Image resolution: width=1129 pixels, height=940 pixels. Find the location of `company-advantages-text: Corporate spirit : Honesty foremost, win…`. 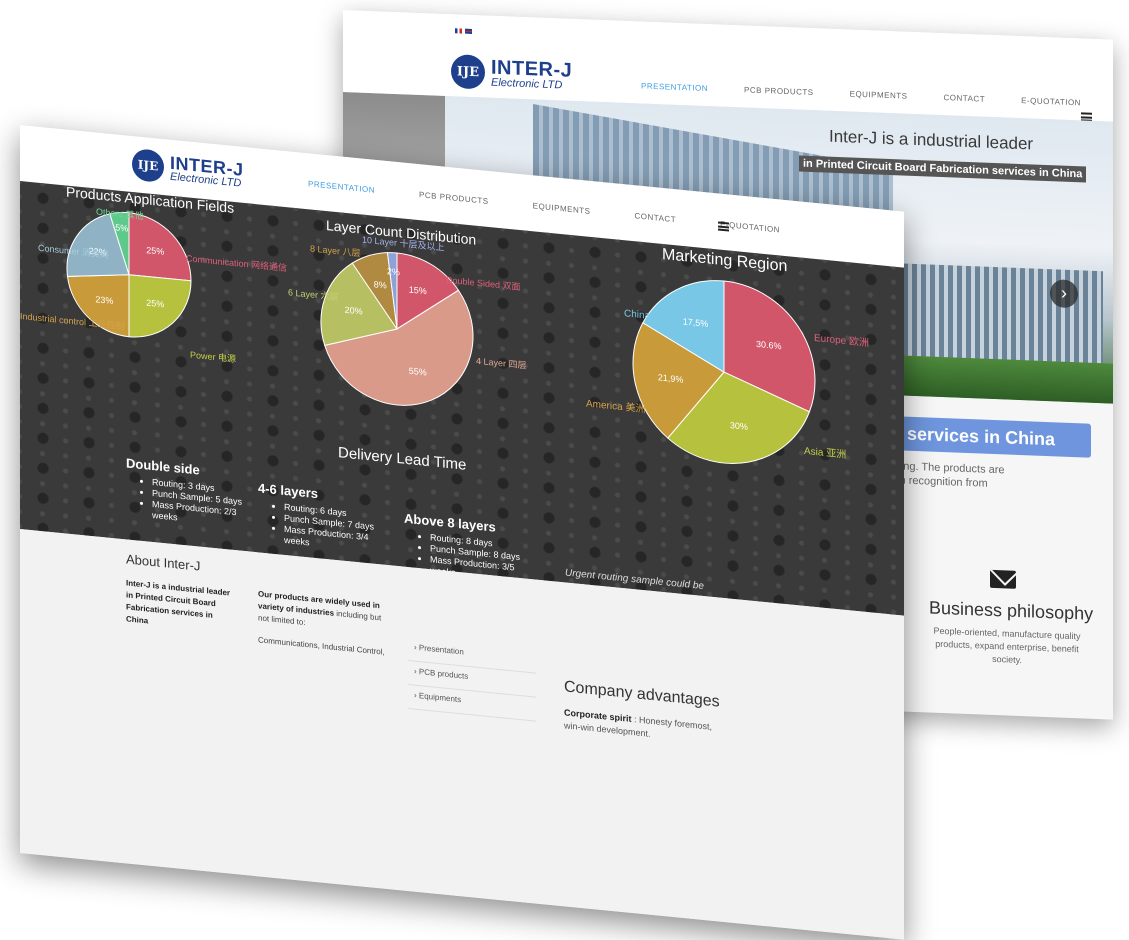

company-advantages-text: Corporate spirit : Honesty foremost, win… is located at coordinates (644, 727).